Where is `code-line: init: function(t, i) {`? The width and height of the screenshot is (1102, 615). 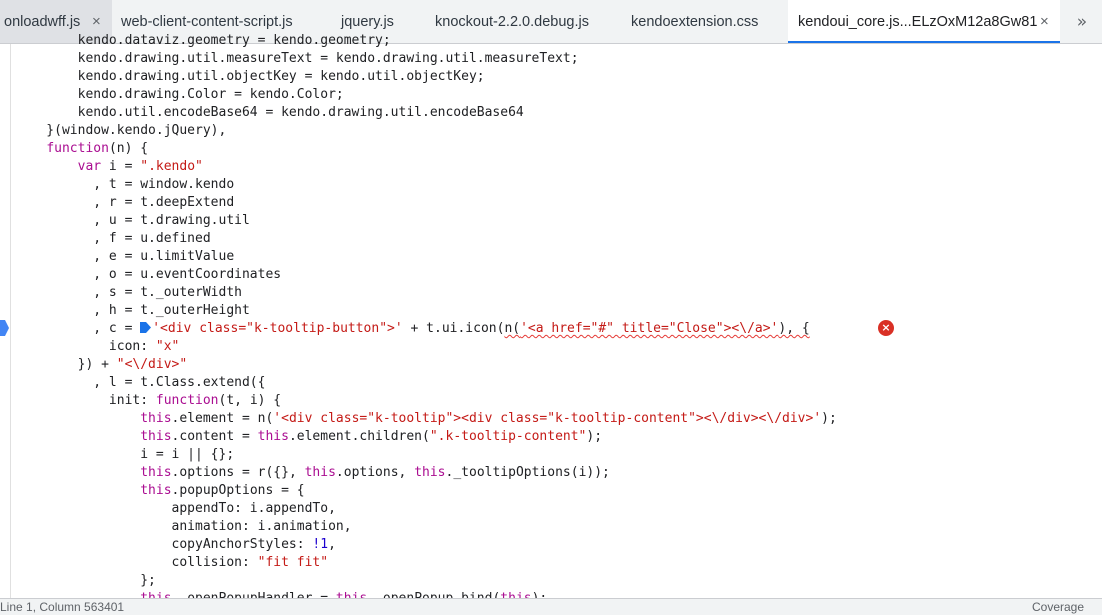
code-line: init: function(t, i) { is located at coordinates (148, 401).